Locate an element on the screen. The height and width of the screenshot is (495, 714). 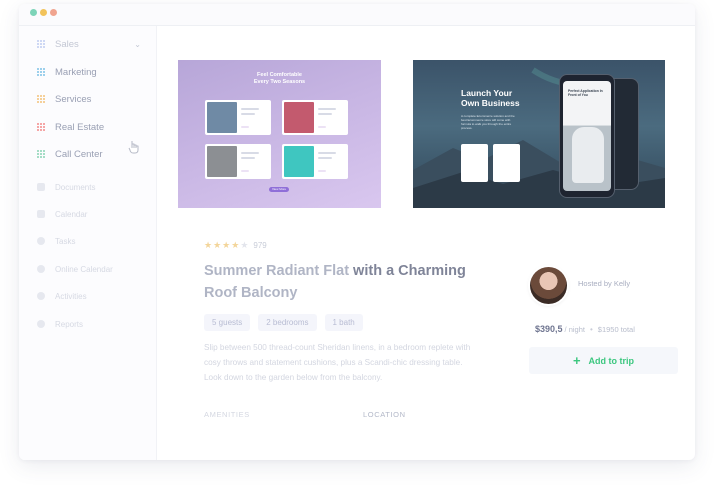
sidebar-item-documents: Documents is located at coordinates (92, 187).